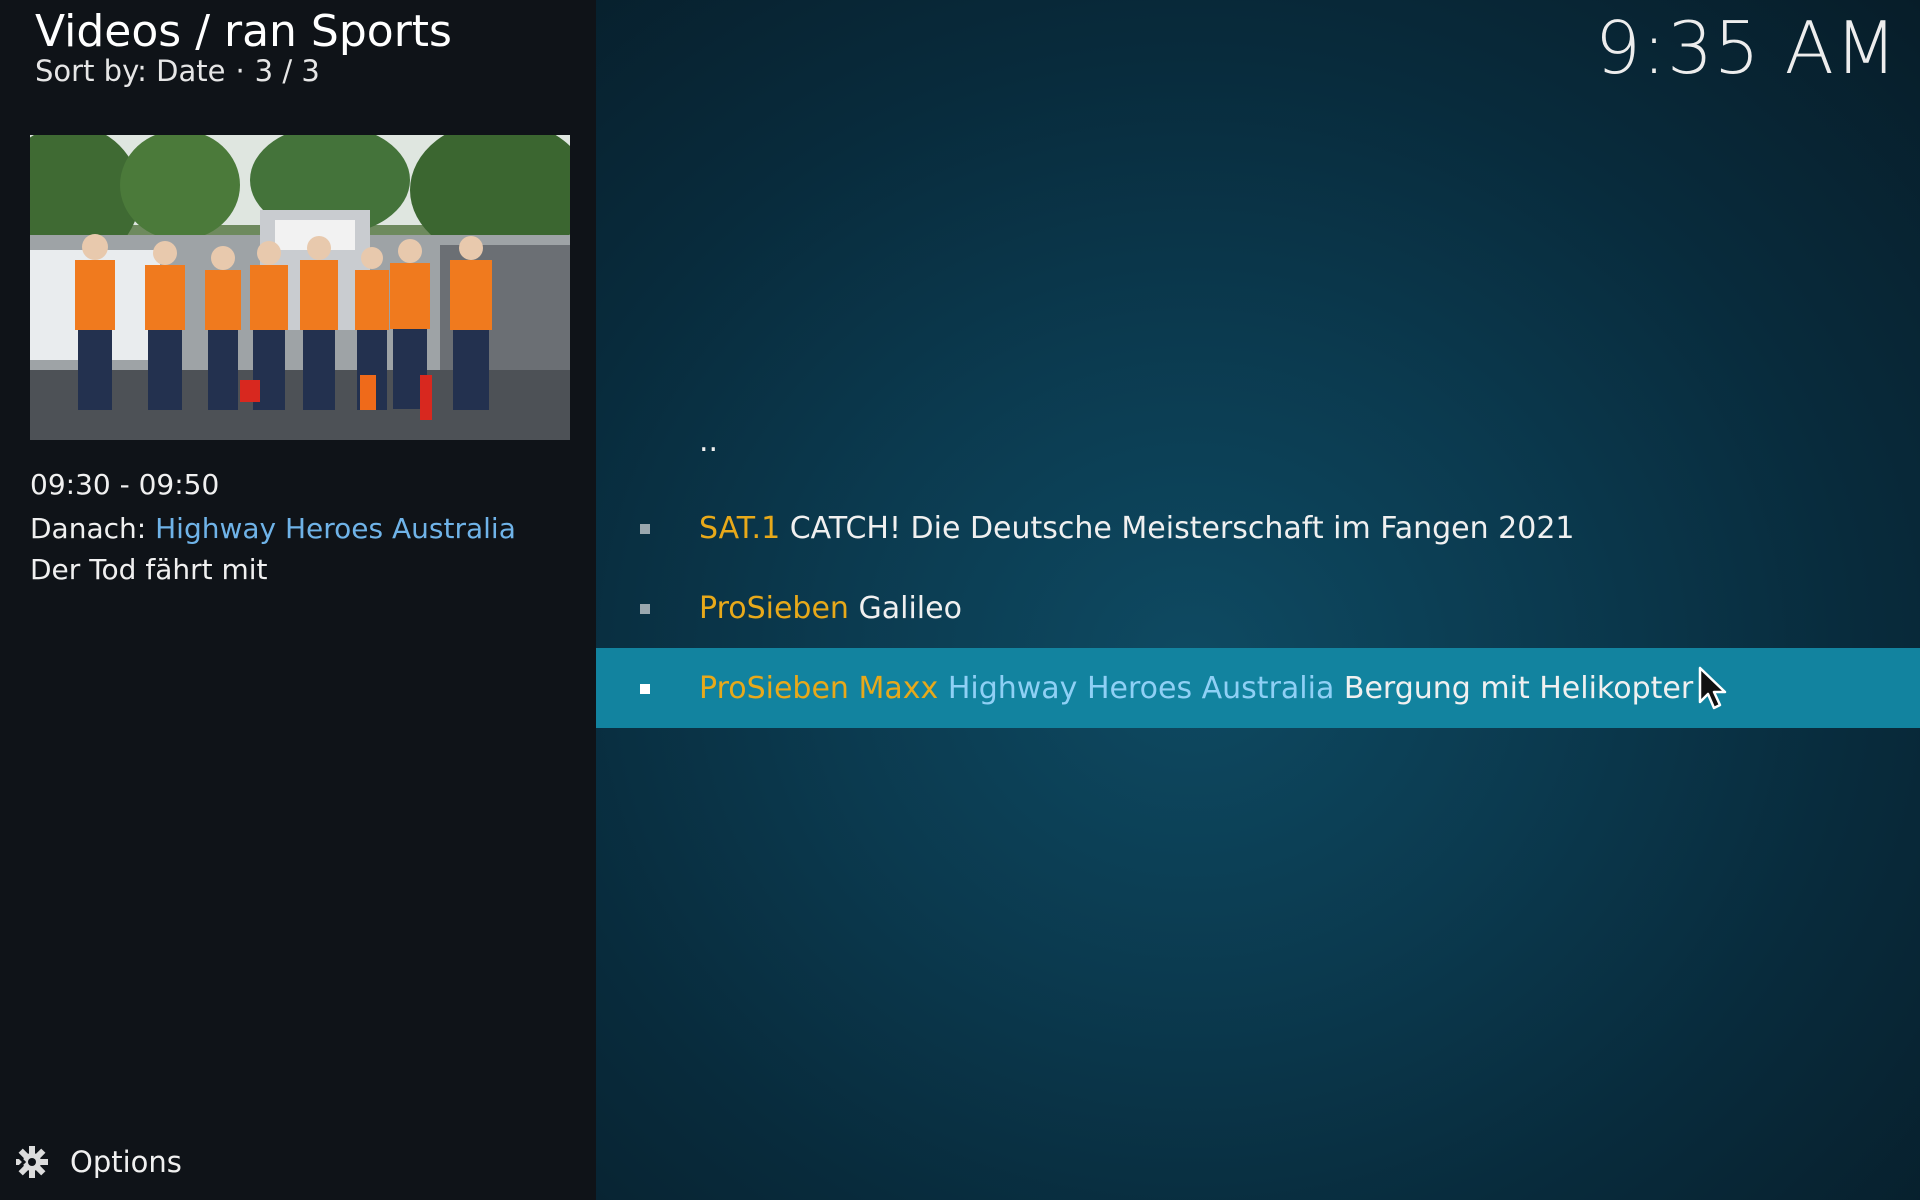  What do you see at coordinates (819, 688) in the screenshot?
I see `channel-name: ProSieben Maxx` at bounding box center [819, 688].